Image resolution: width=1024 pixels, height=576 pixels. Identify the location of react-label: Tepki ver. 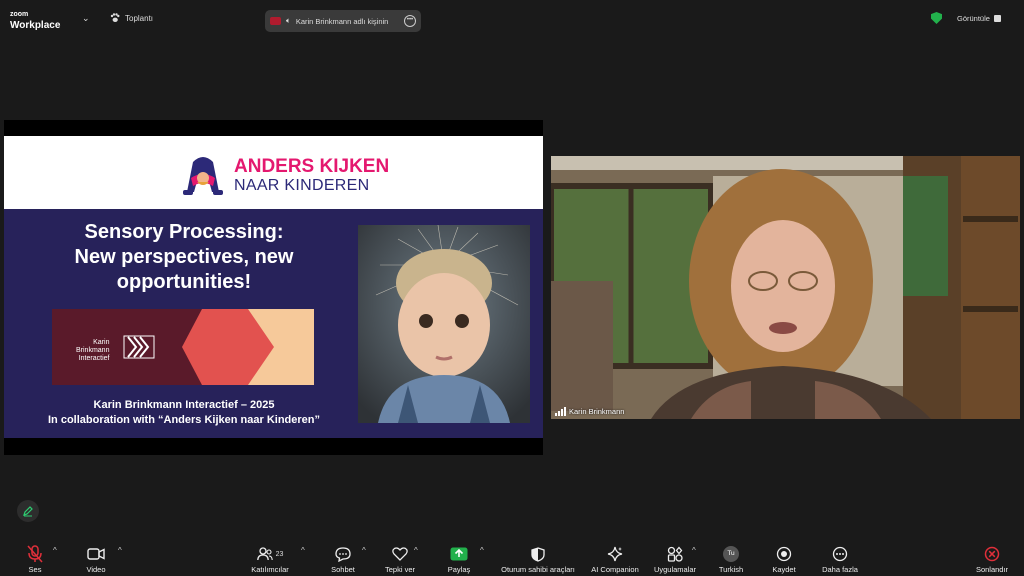
(399, 569).